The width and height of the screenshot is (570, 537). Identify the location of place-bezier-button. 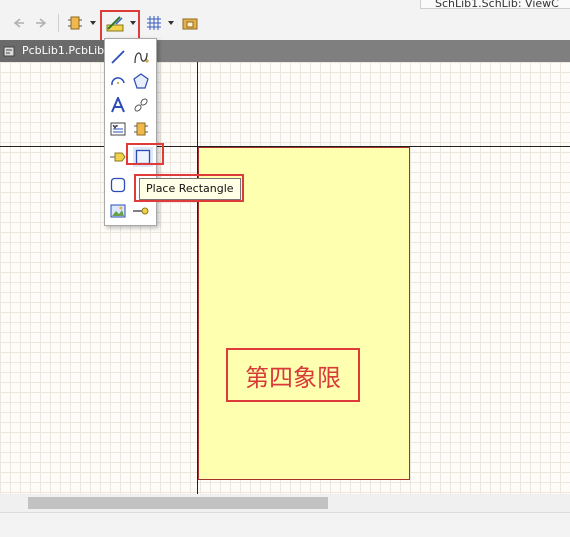
(141, 57).